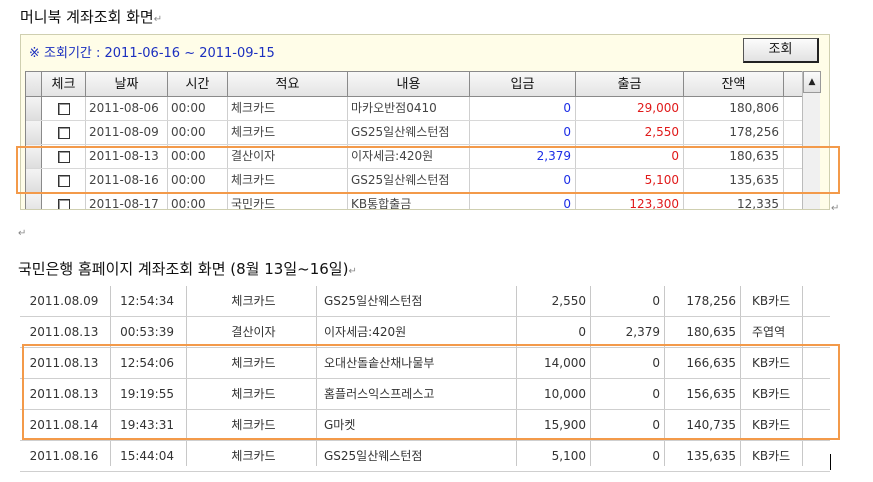 The width and height of the screenshot is (873, 482). What do you see at coordinates (87, 17) in the screenshot?
I see `moneybook-heading-text: 머니북 계좌조회 화면` at bounding box center [87, 17].